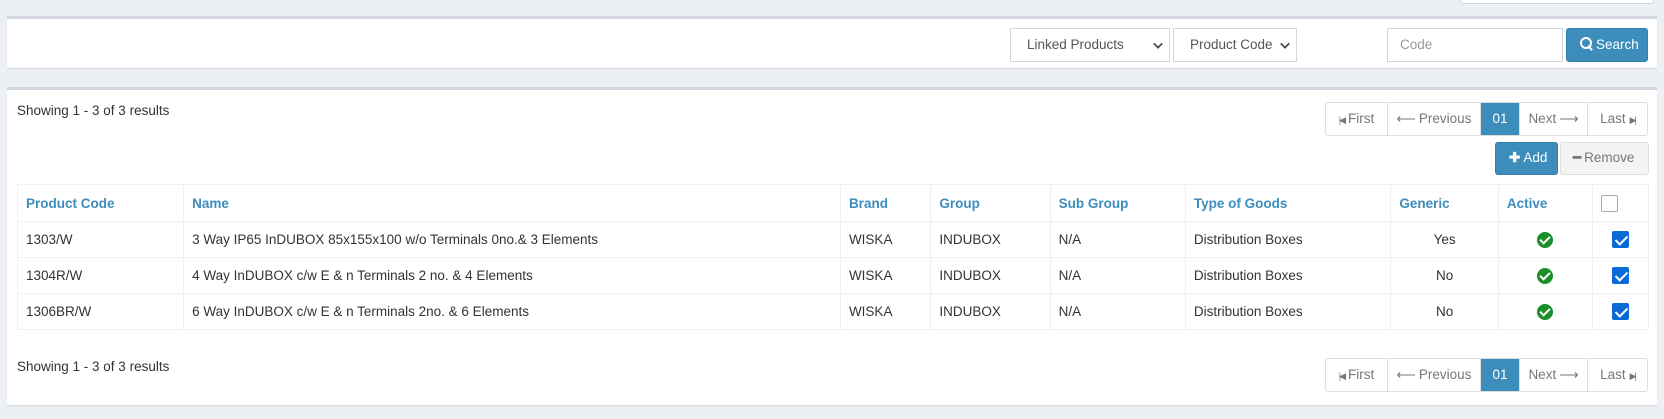 The height and width of the screenshot is (419, 1664). I want to click on search-button: Search, so click(1607, 45).